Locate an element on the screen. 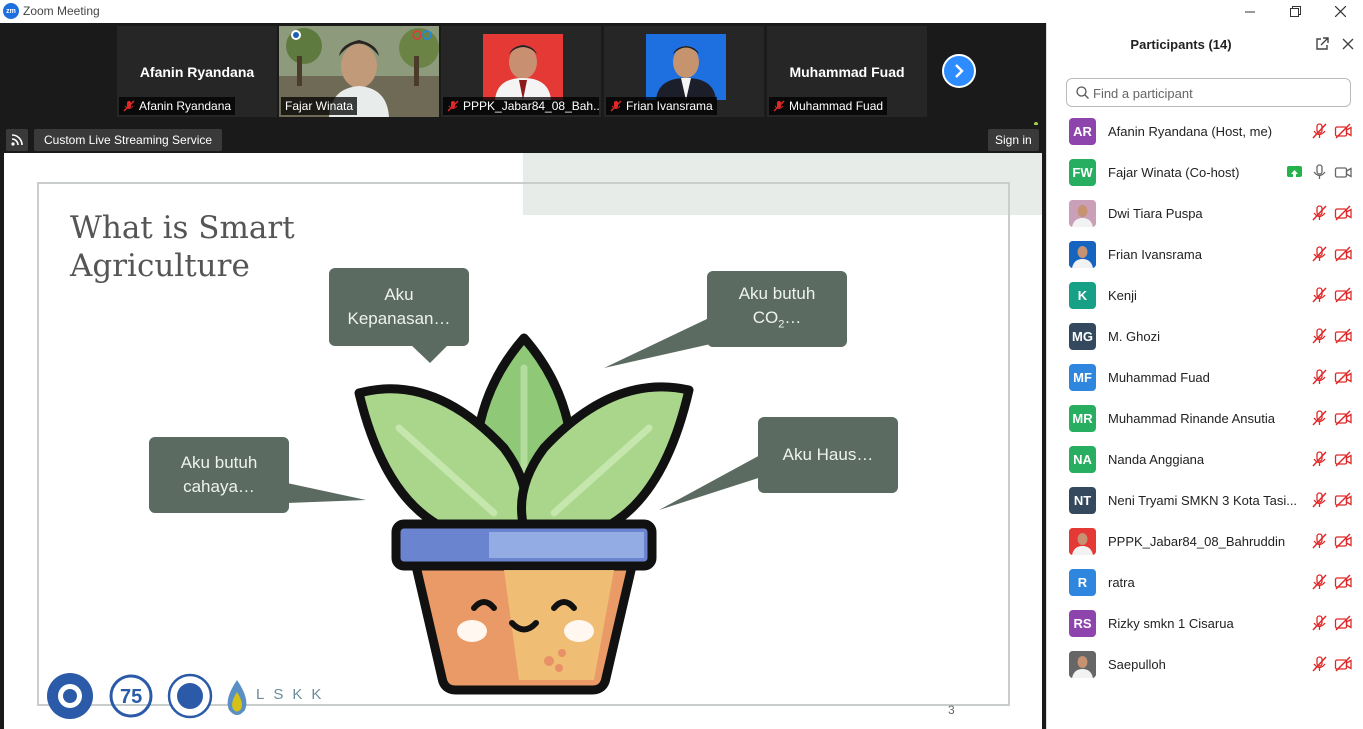  participant-row: AR Afanin Ryandana (Host, me) is located at coordinates (1205, 131).